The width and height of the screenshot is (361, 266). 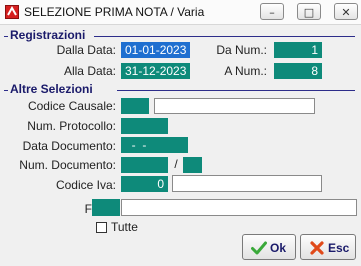 I want to click on maximize-button: □, so click(x=309, y=11).